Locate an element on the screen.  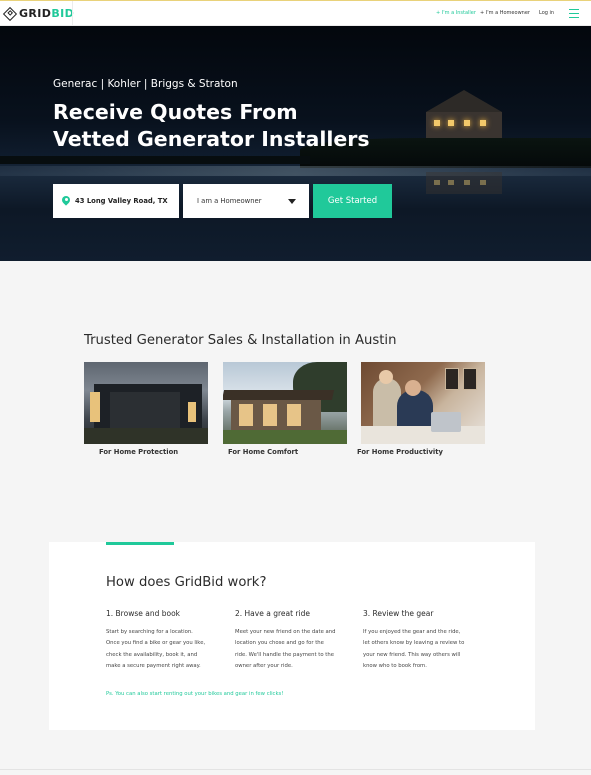
step-2-line: ride. We'll handle the payment to the is located at coordinates (284, 654).